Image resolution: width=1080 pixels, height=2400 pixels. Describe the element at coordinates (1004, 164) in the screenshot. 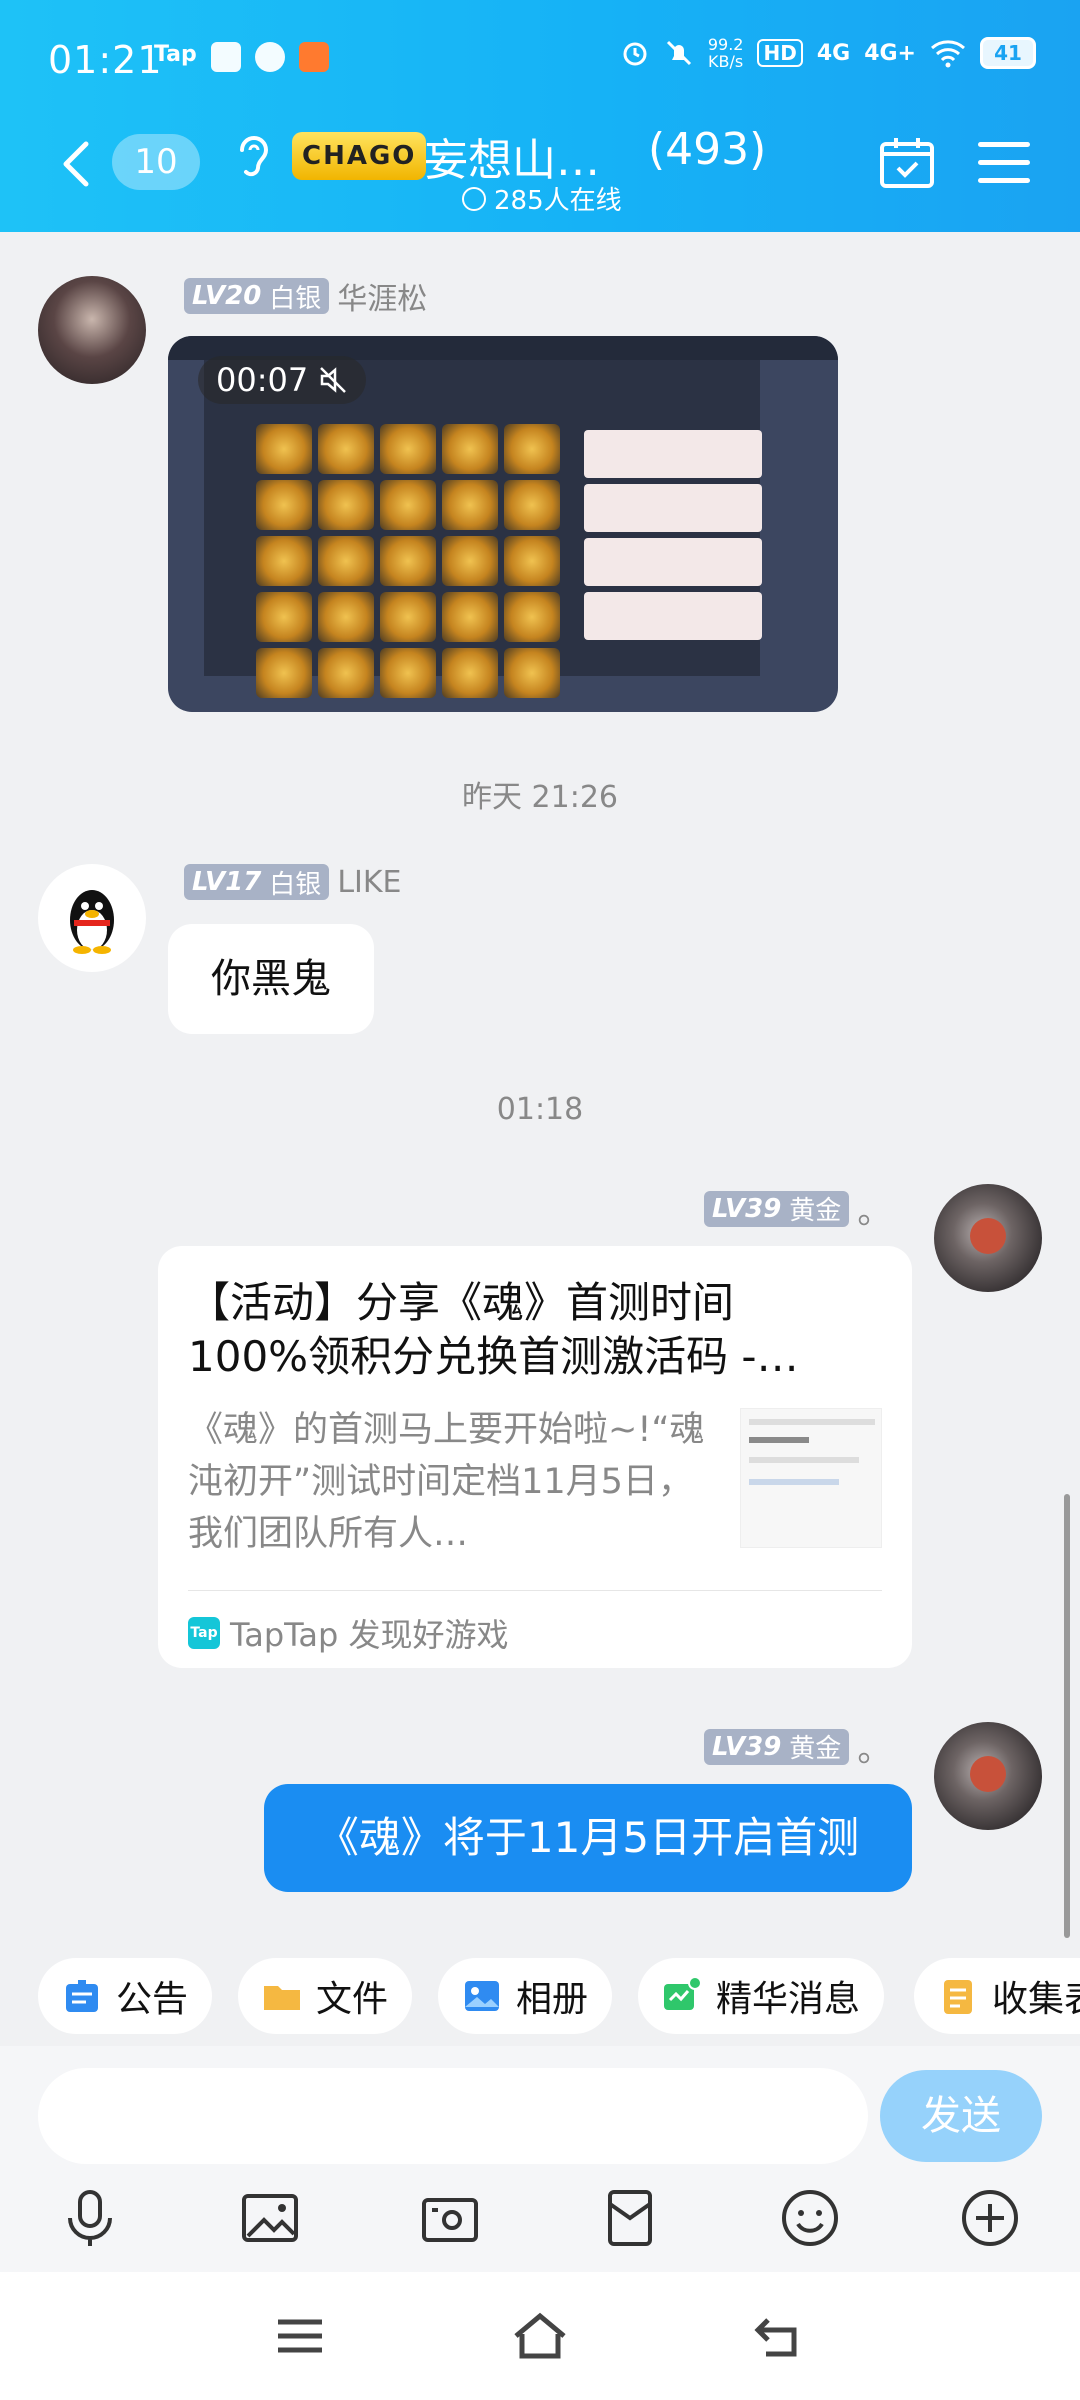

I see `menu-icon` at that location.